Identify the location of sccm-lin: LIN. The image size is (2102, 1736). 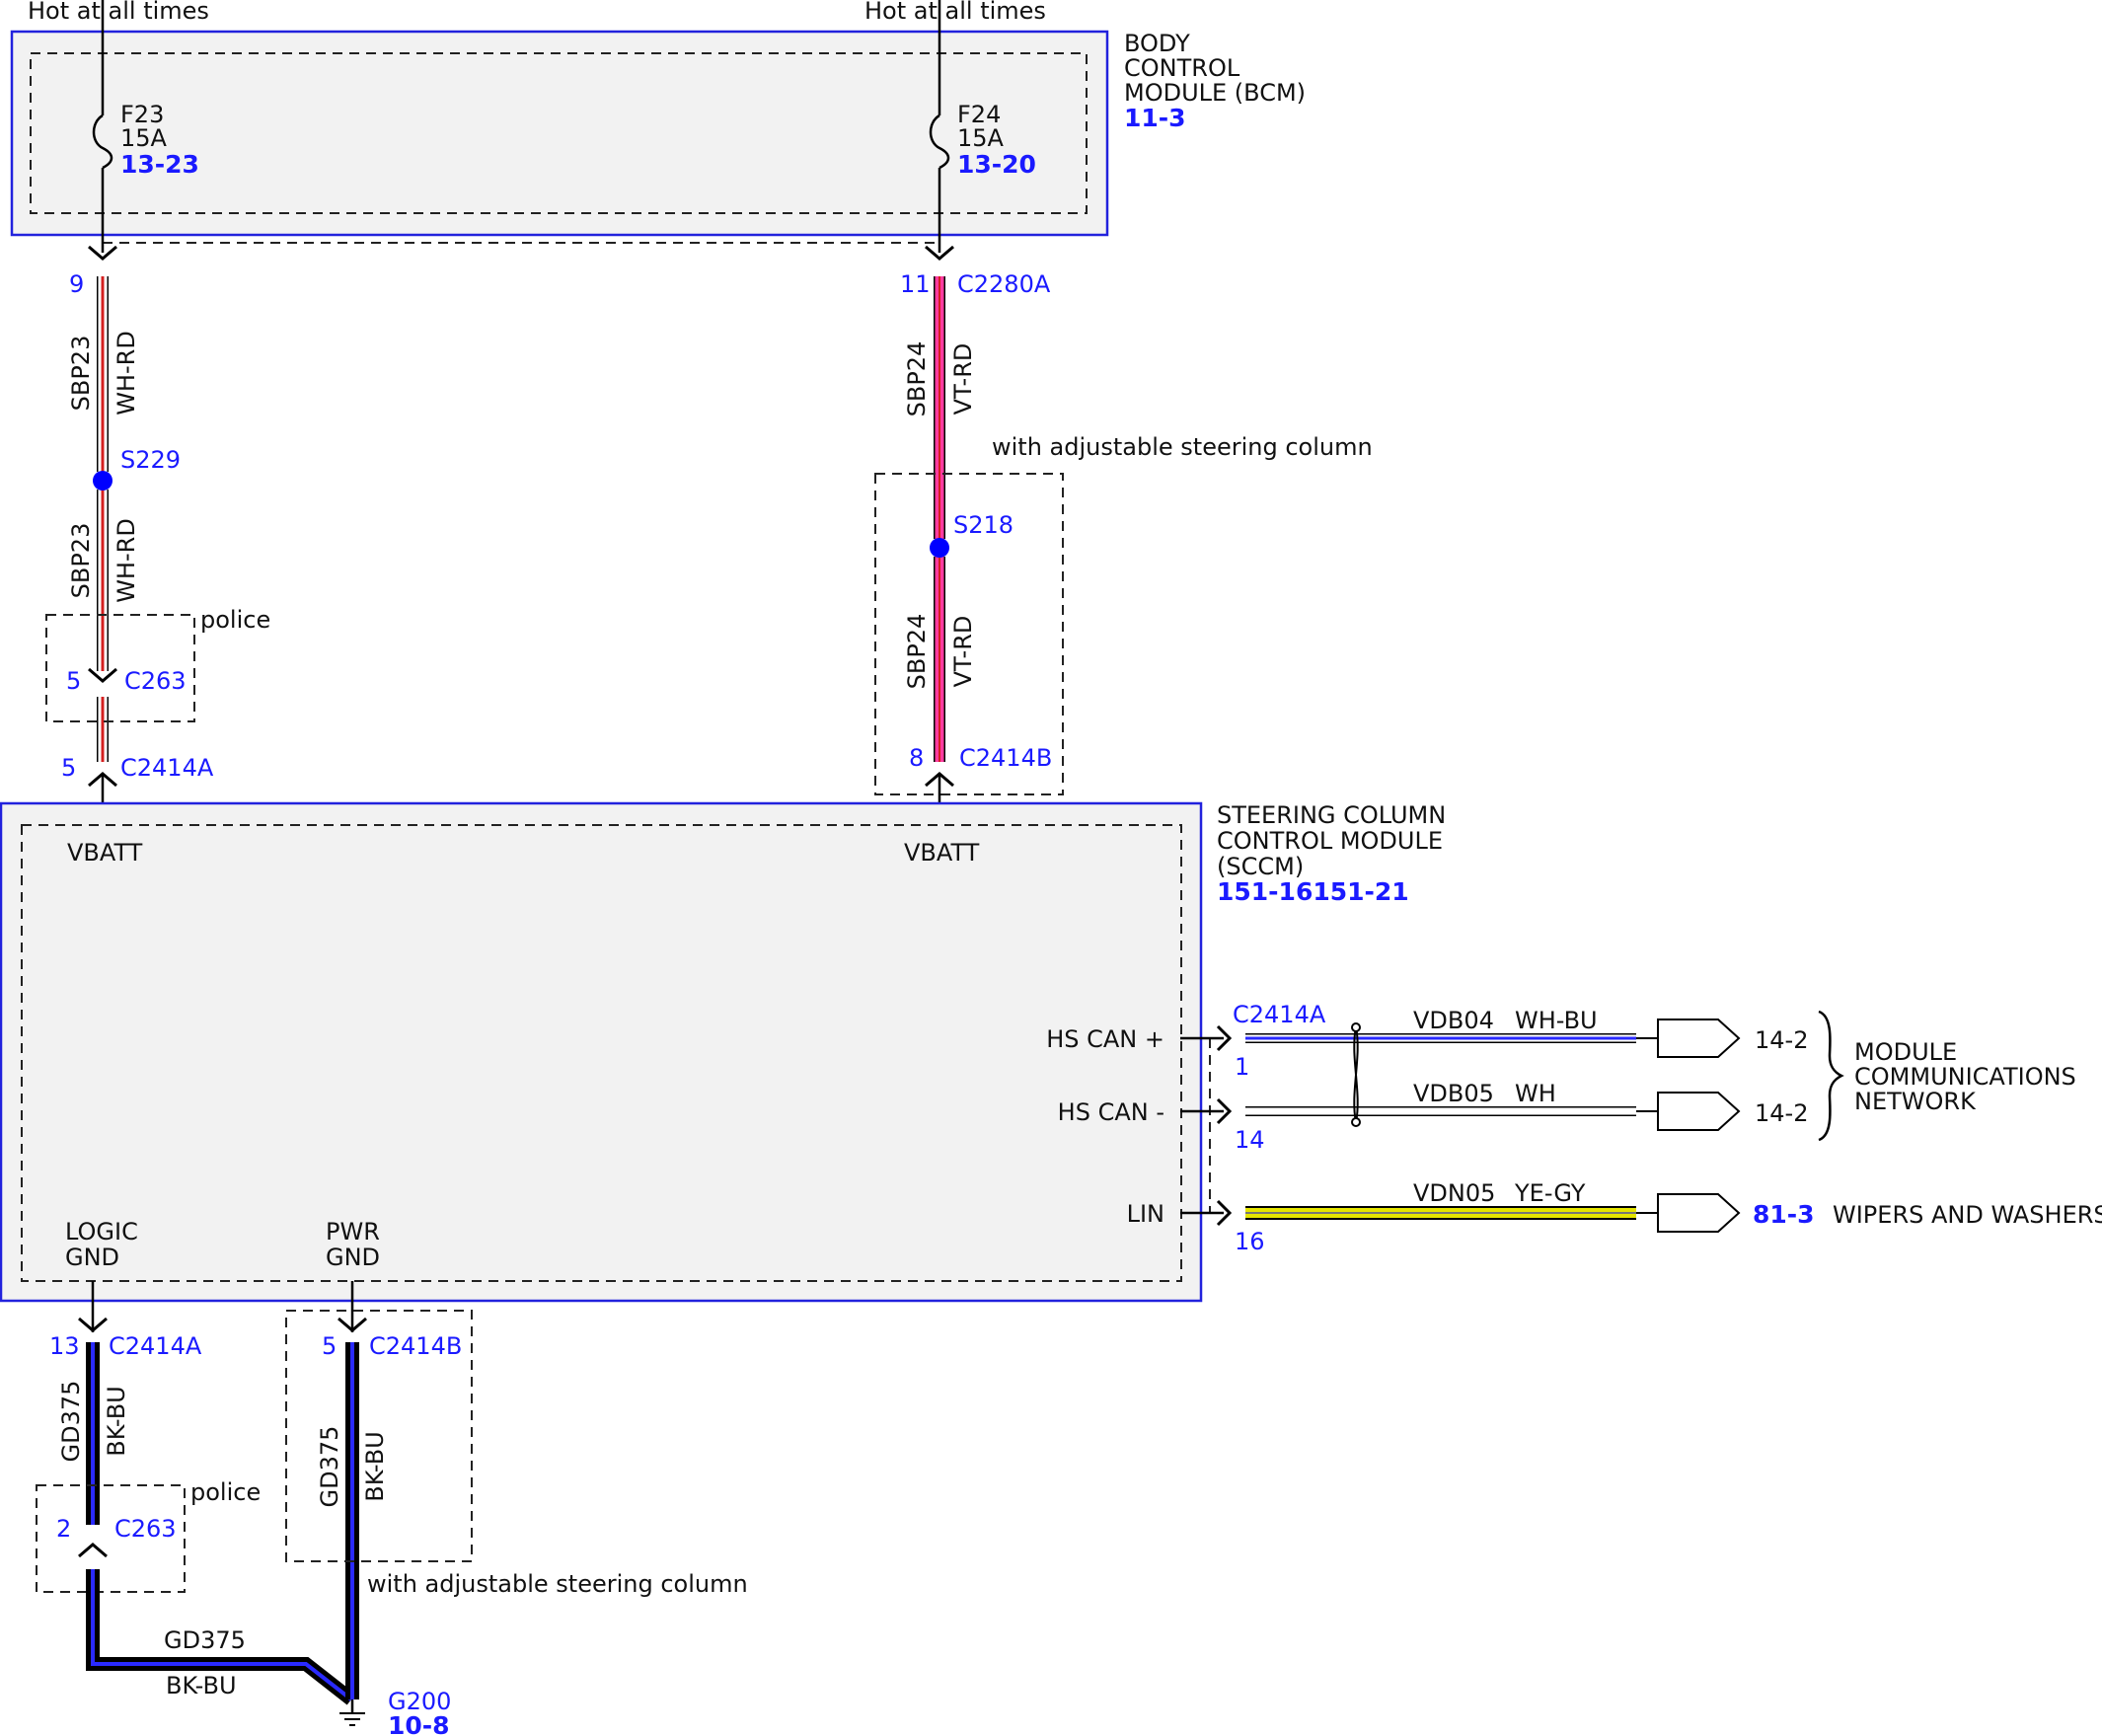
(1145, 1214).